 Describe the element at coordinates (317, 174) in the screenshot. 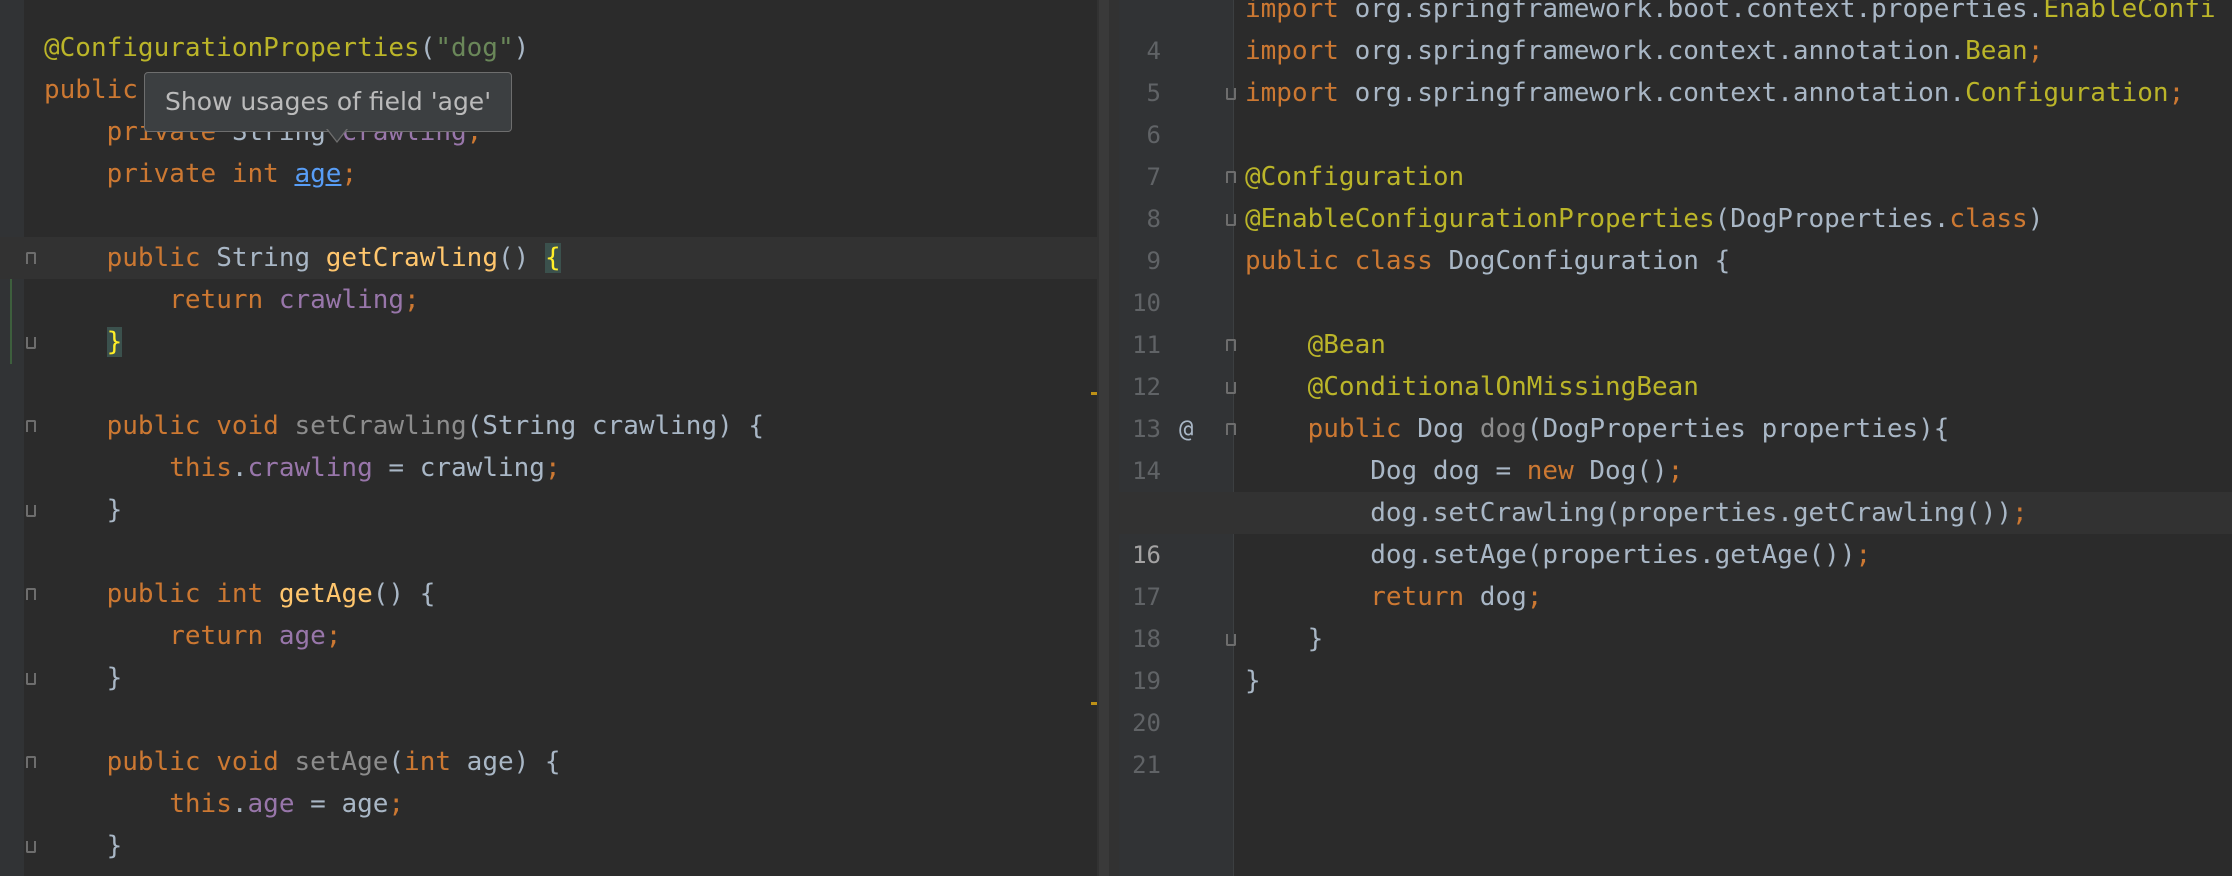

I see `field-age-link: age` at that location.